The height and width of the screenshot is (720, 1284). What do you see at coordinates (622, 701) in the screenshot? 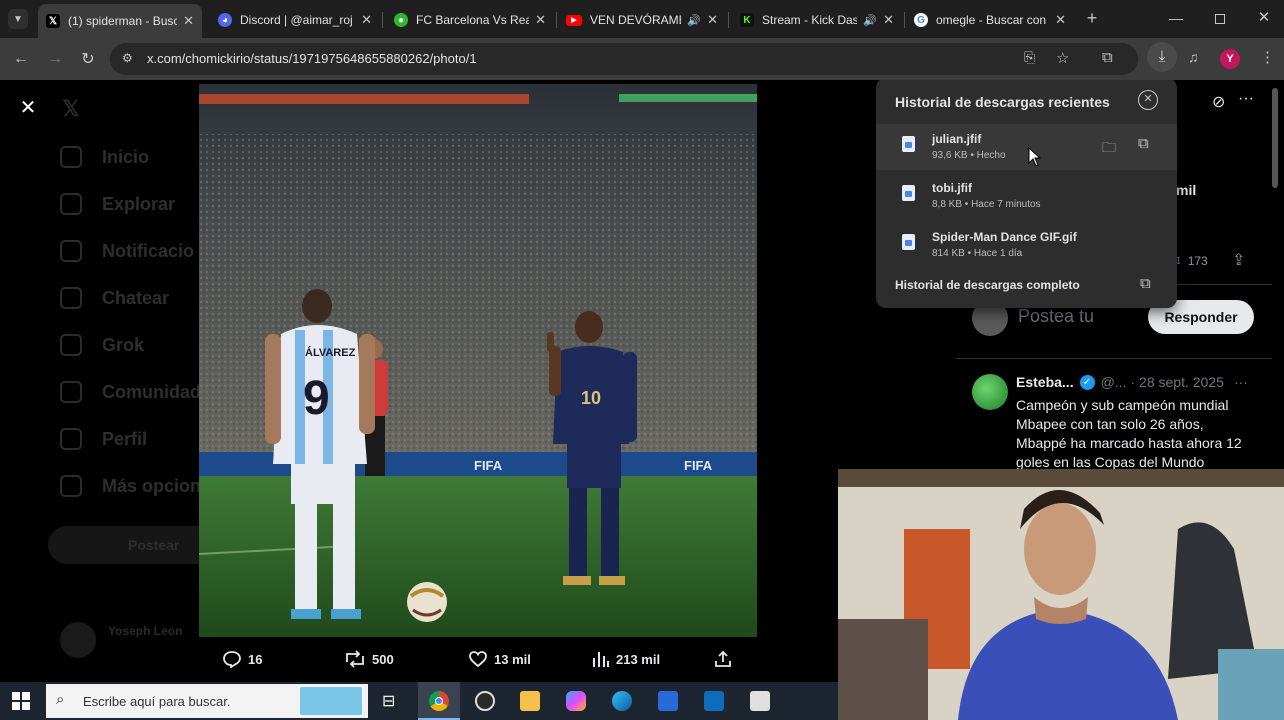
I see `edge-icon` at bounding box center [622, 701].